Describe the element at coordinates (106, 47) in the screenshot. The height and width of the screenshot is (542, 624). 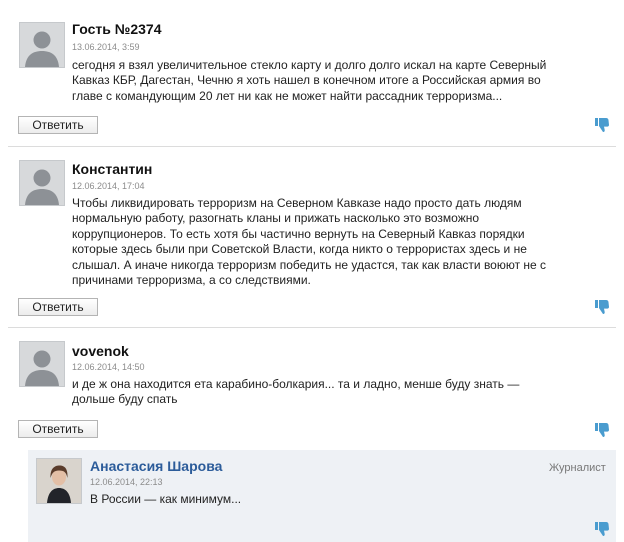
I see `comment-date: 13.06.2014, 3:59` at that location.